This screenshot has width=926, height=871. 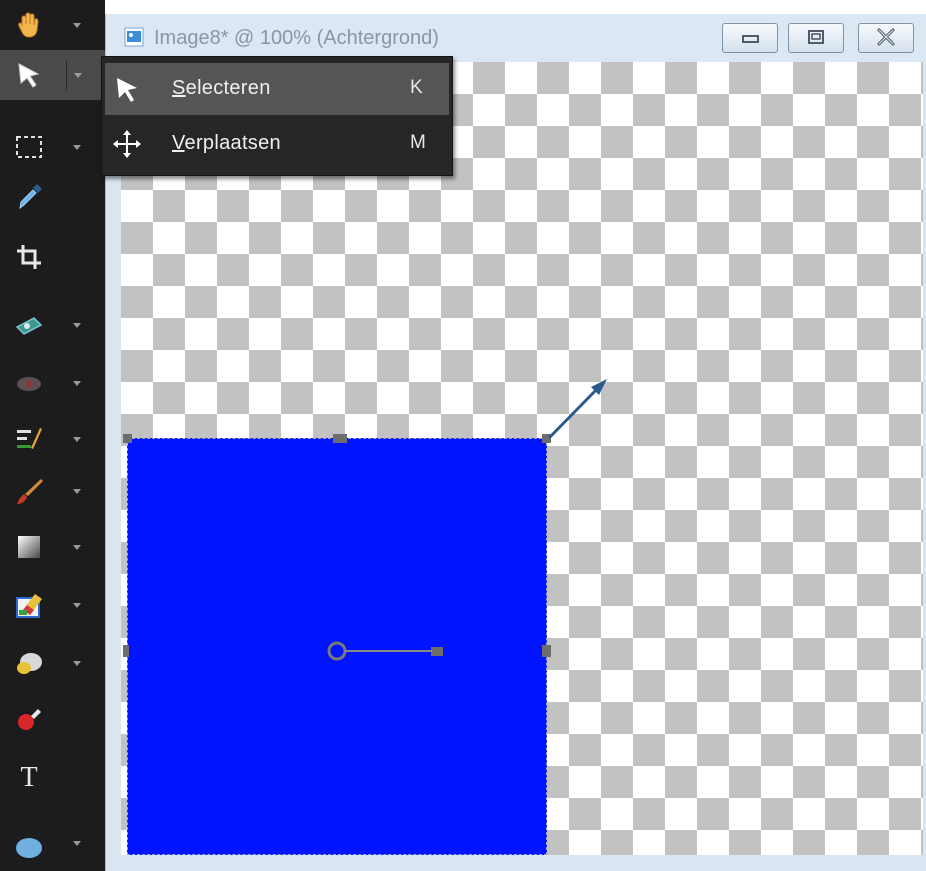 I want to click on restore-icon, so click(x=816, y=37).